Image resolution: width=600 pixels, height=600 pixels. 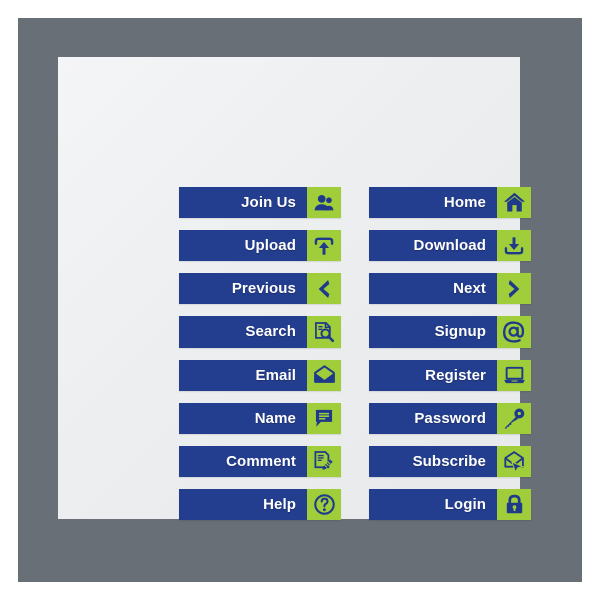 I want to click on button-label: Email, so click(x=243, y=375).